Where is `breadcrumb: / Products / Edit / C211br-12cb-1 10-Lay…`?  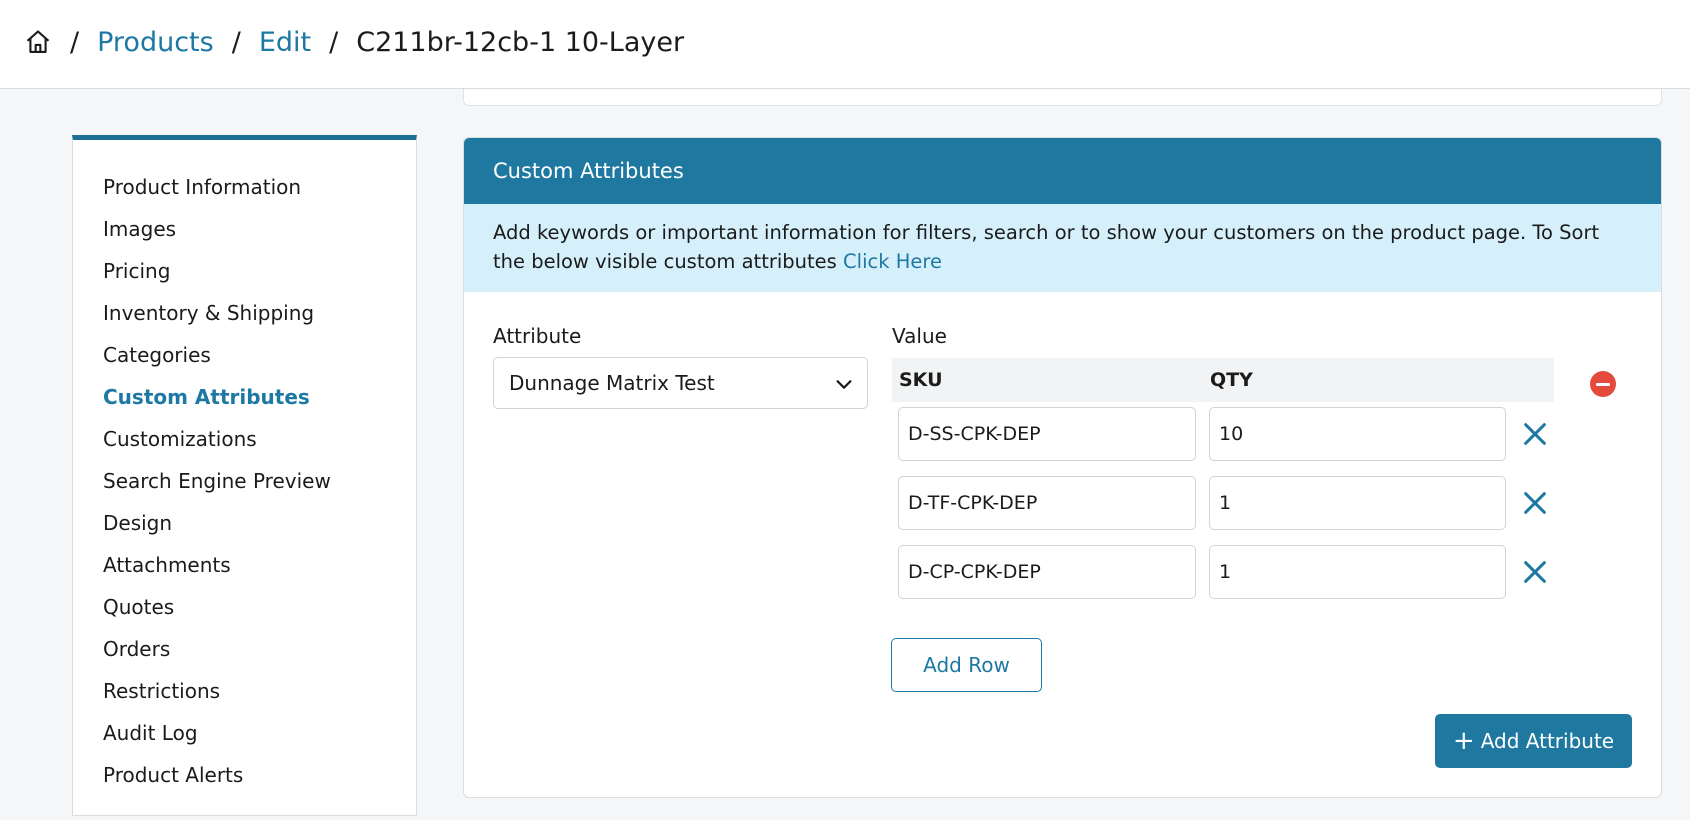
breadcrumb: / Products / Edit / C211br-12cb-1 10-Lay… is located at coordinates (354, 42).